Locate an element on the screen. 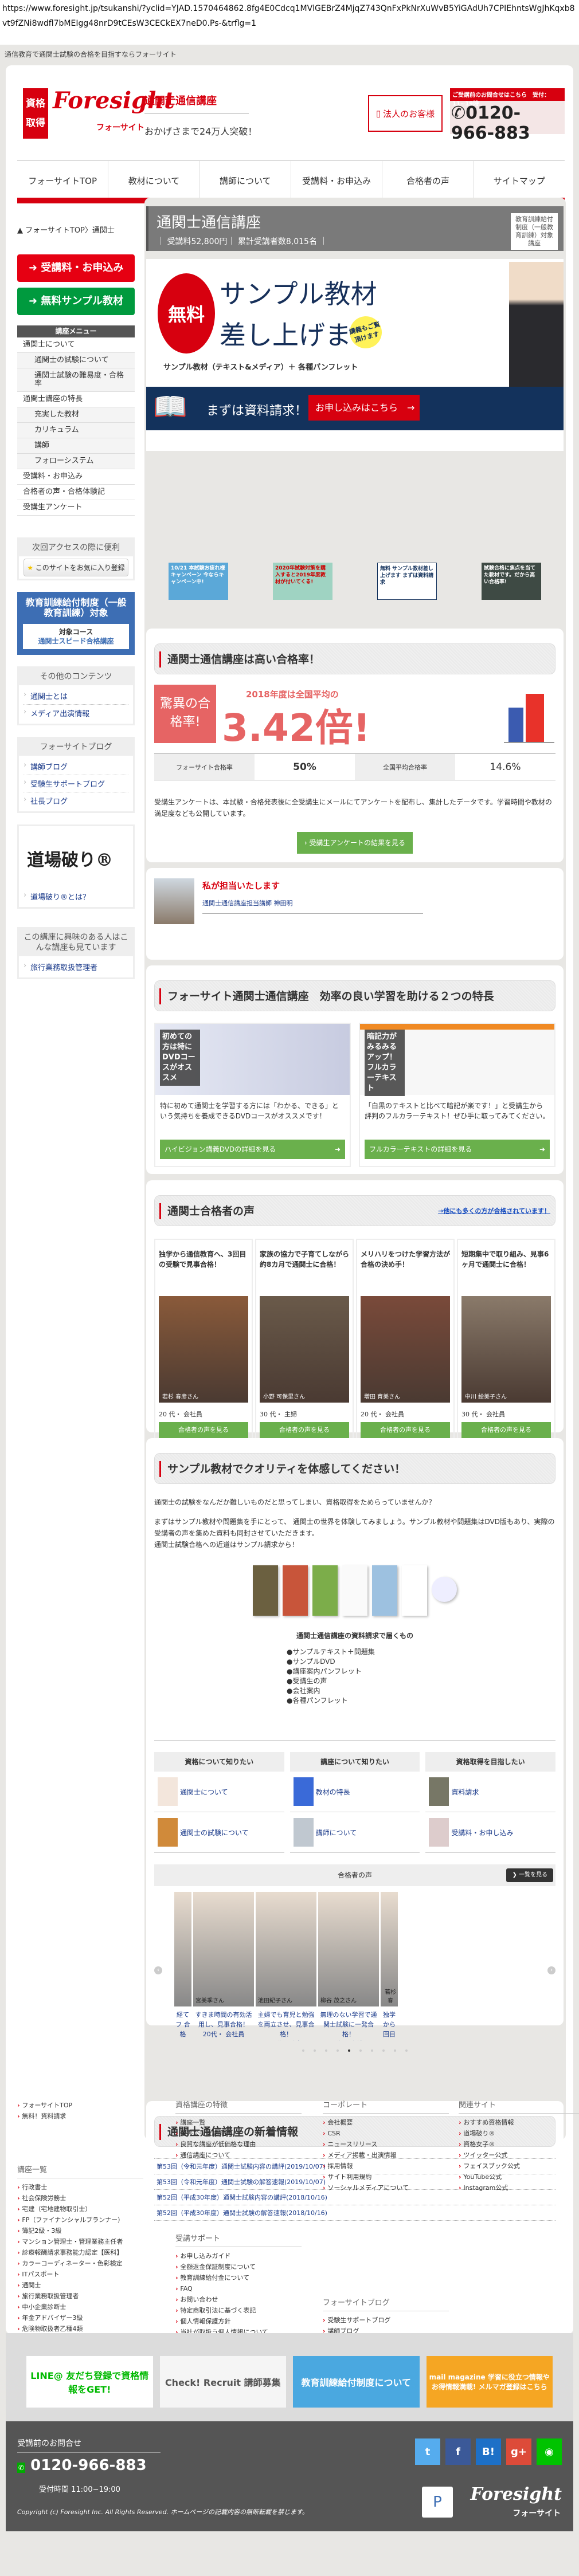  course-menu-item: 受講料・お申込み is located at coordinates (76, 477).